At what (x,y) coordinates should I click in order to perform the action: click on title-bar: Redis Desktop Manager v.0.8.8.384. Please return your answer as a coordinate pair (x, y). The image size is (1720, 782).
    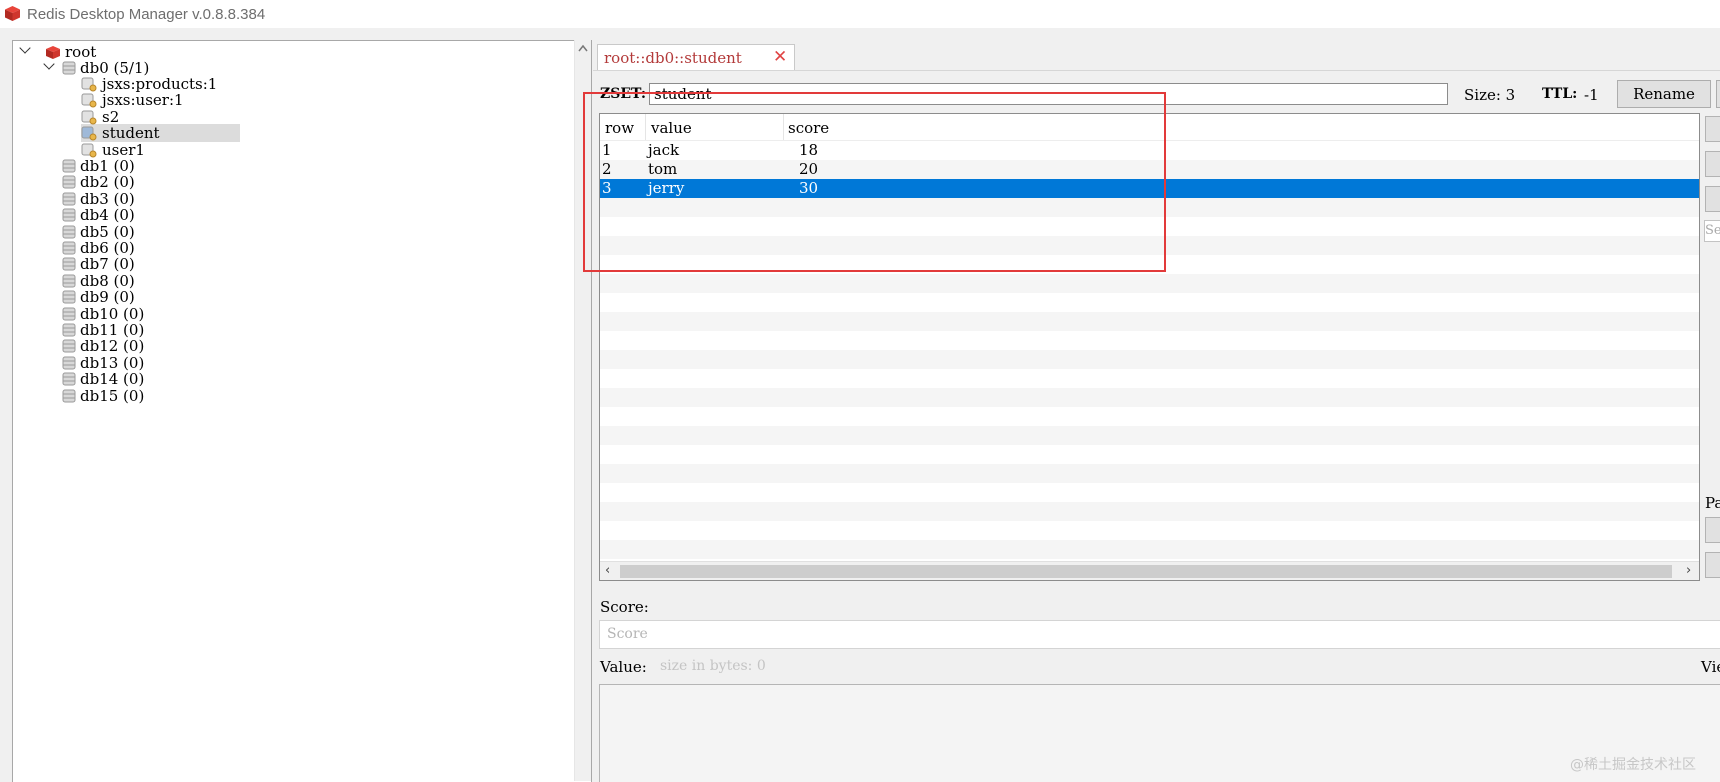
    Looking at the image, I should click on (860, 14).